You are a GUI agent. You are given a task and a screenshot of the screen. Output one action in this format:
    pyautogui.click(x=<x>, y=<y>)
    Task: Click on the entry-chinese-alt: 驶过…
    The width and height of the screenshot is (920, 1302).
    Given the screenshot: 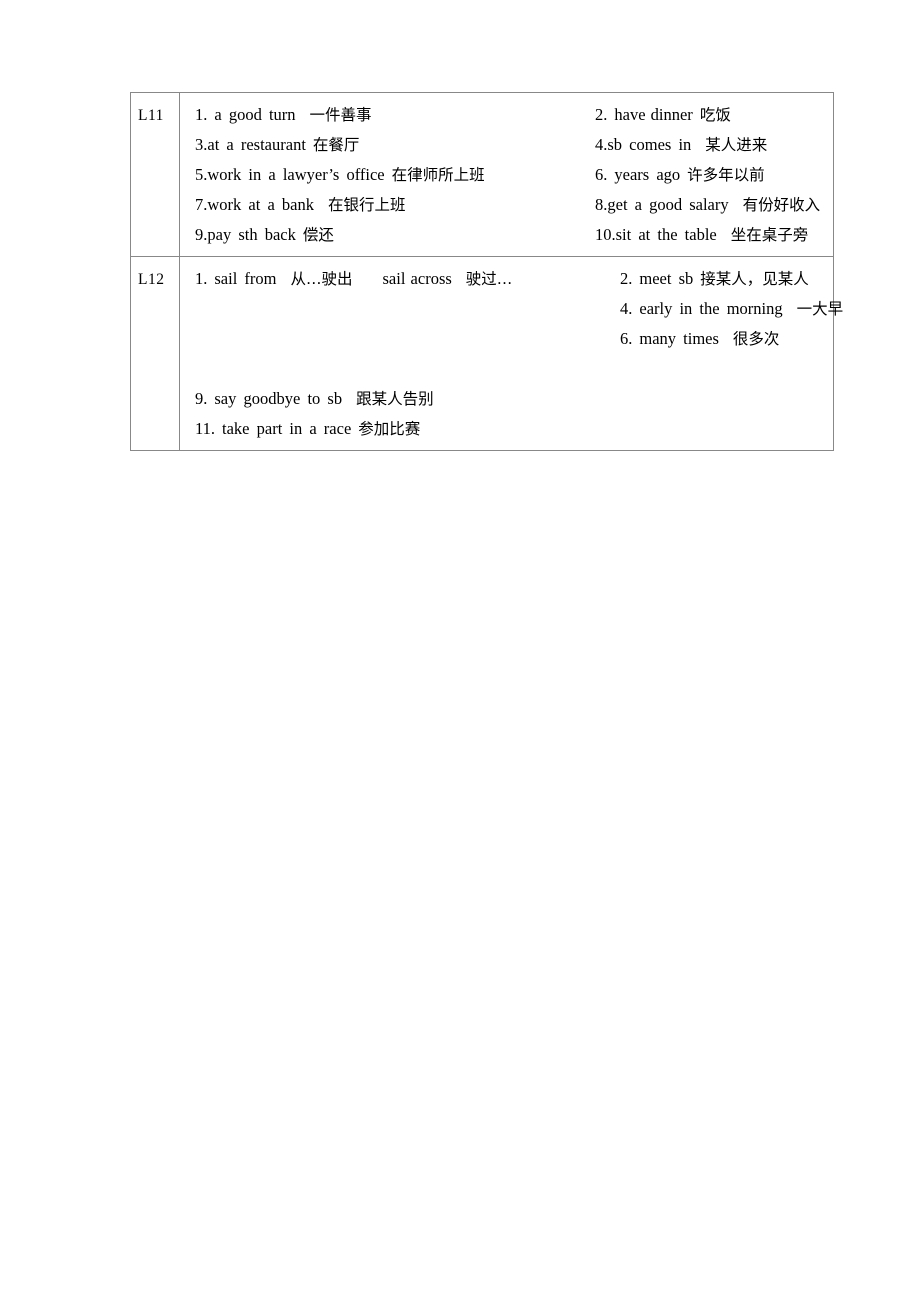 What is the action you would take?
    pyautogui.click(x=489, y=279)
    